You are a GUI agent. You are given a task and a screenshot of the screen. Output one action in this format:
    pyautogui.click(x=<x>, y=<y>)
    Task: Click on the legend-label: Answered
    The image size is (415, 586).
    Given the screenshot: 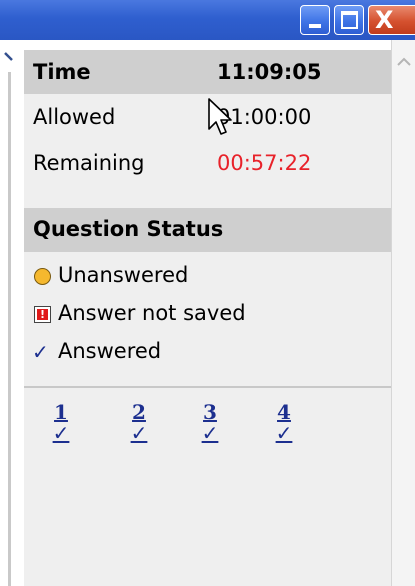 What is the action you would take?
    pyautogui.click(x=110, y=351)
    